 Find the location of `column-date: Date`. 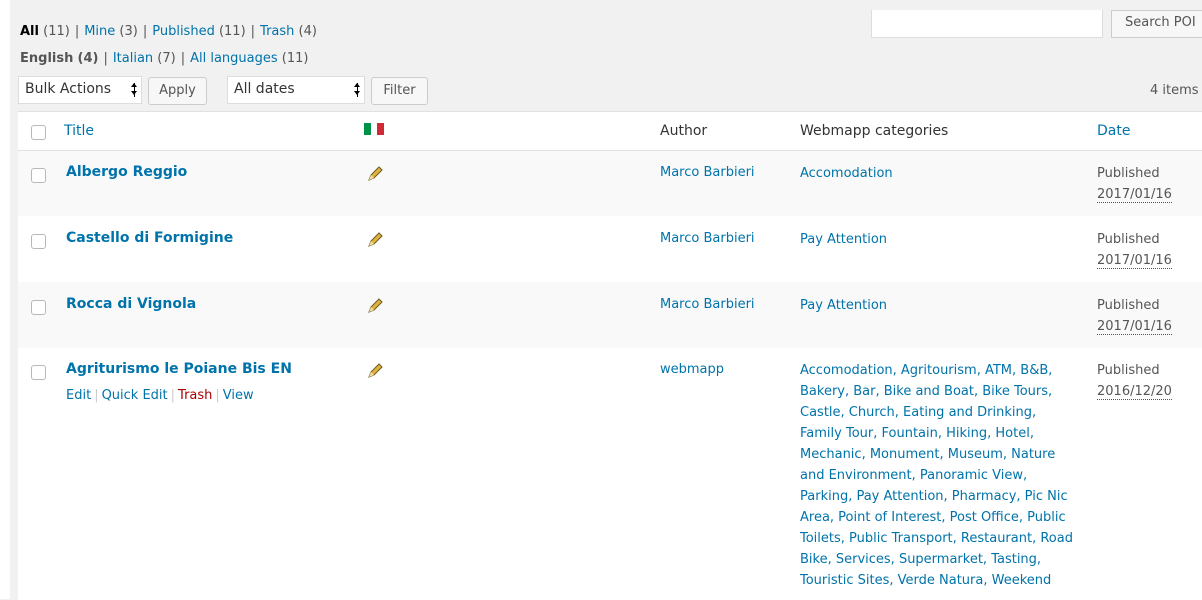

column-date: Date is located at coordinates (1113, 131).